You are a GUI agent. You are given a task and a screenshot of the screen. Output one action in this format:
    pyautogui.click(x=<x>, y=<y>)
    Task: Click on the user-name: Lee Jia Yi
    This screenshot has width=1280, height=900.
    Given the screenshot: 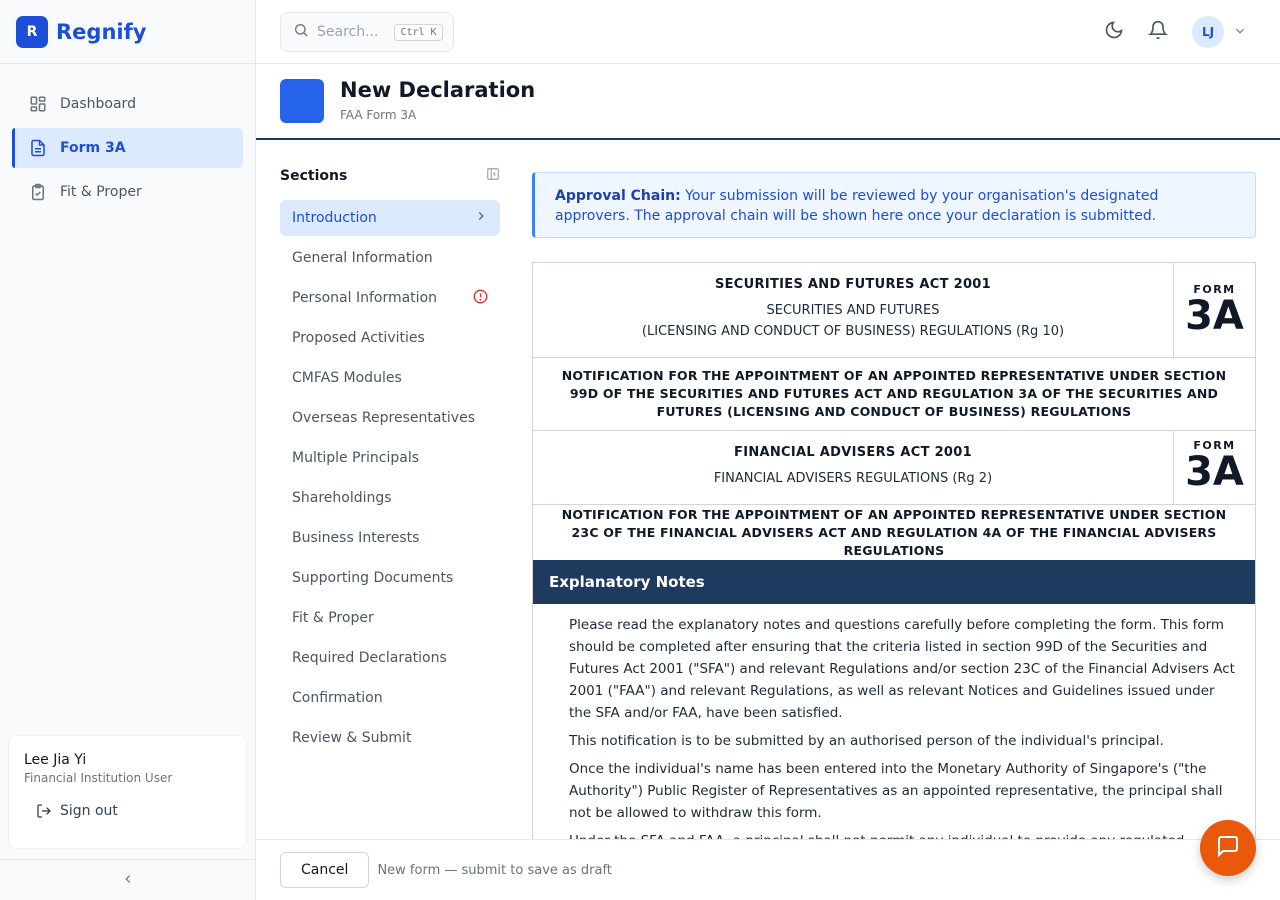 What is the action you would take?
    pyautogui.click(x=55, y=760)
    